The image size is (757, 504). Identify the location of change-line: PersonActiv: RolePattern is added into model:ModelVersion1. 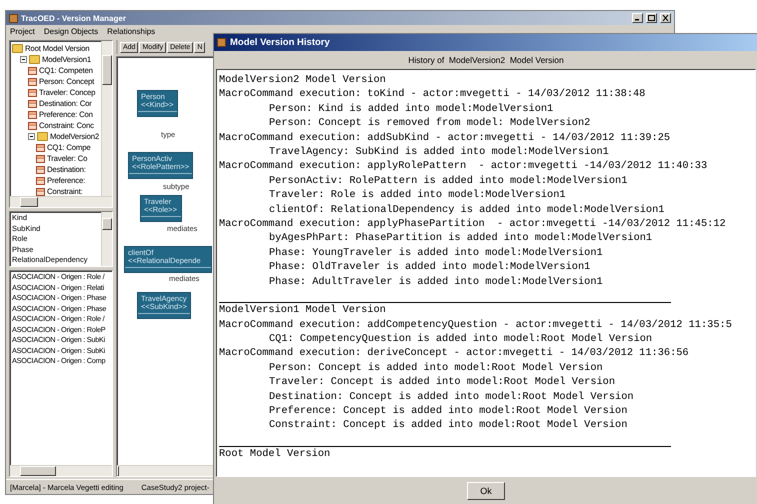
(448, 181).